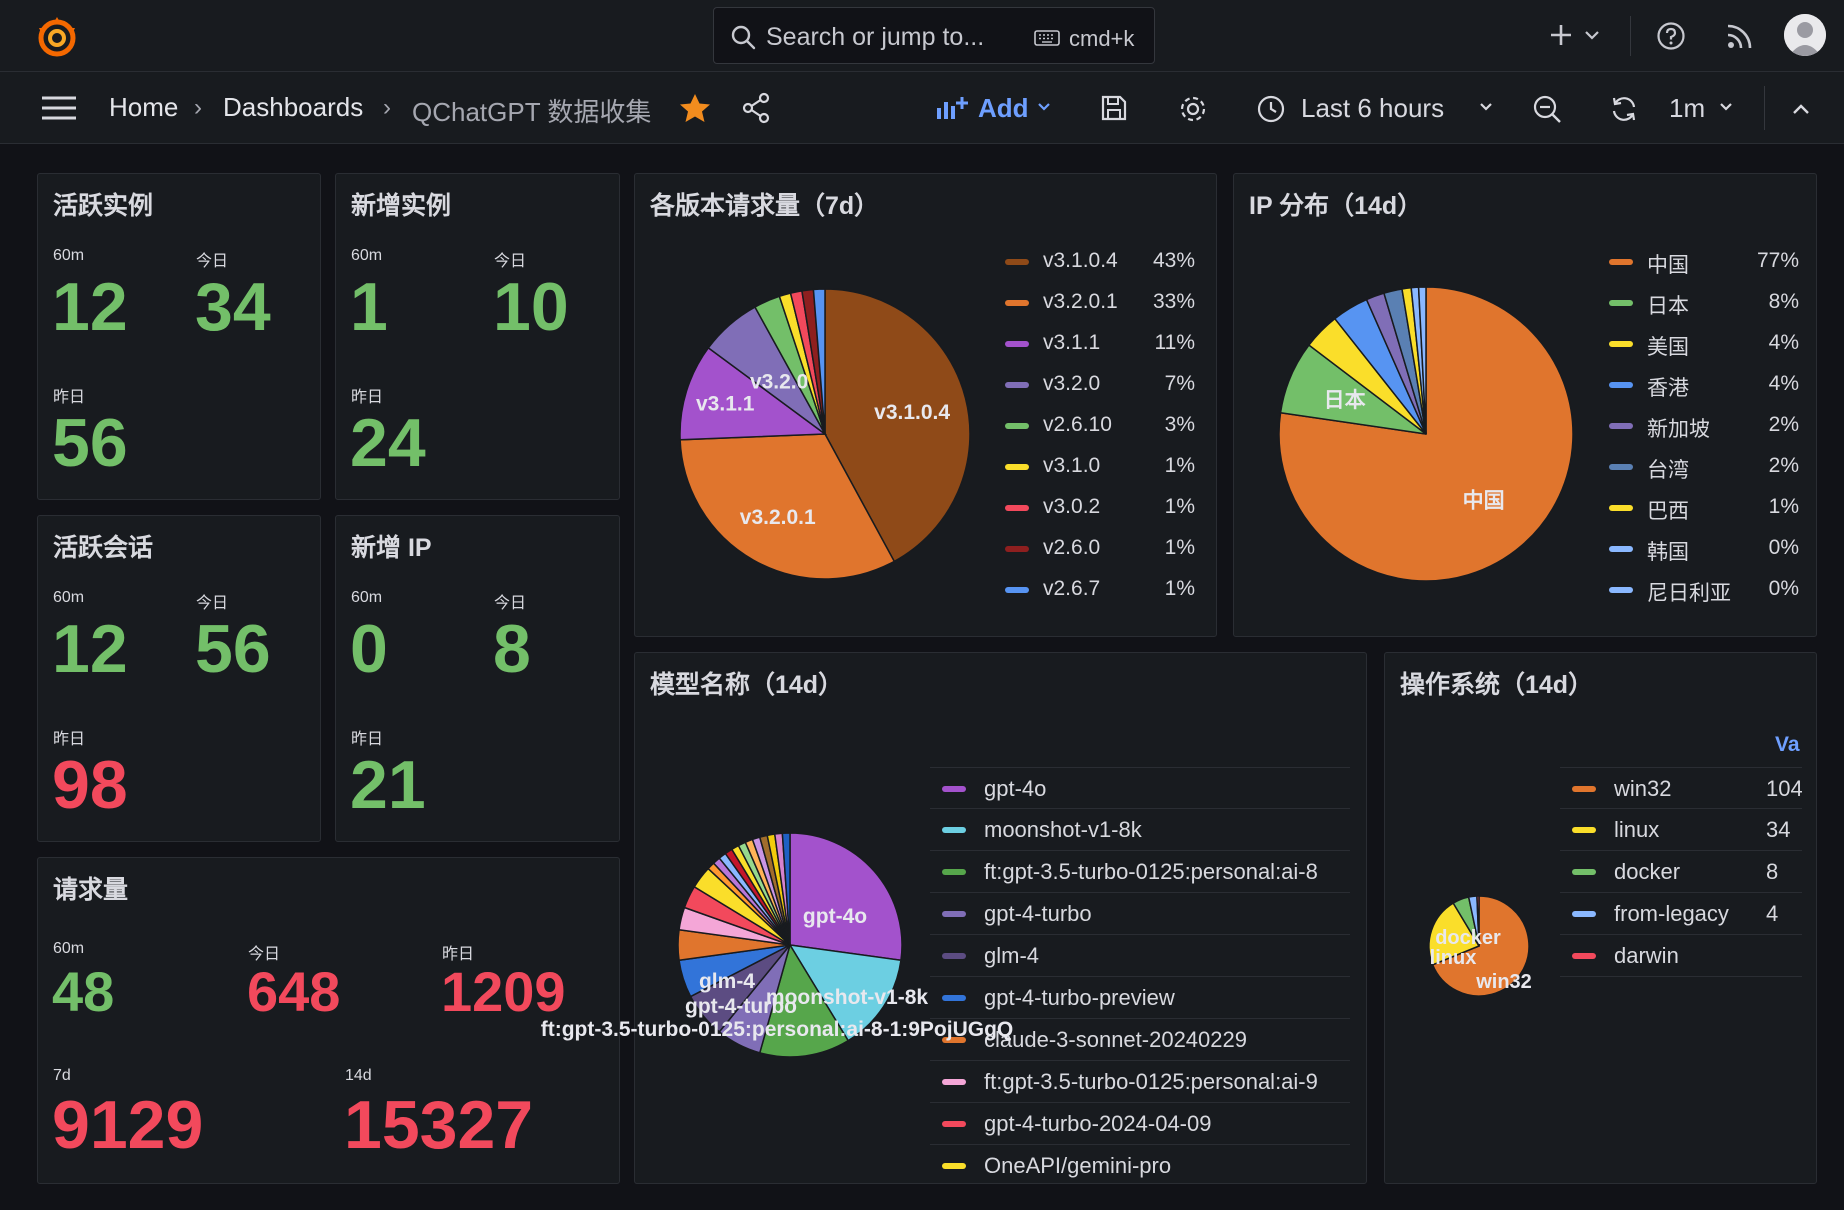 The width and height of the screenshot is (1844, 1210). Describe the element at coordinates (103, 206) in the screenshot. I see `panel-title: 活跃实例` at that location.